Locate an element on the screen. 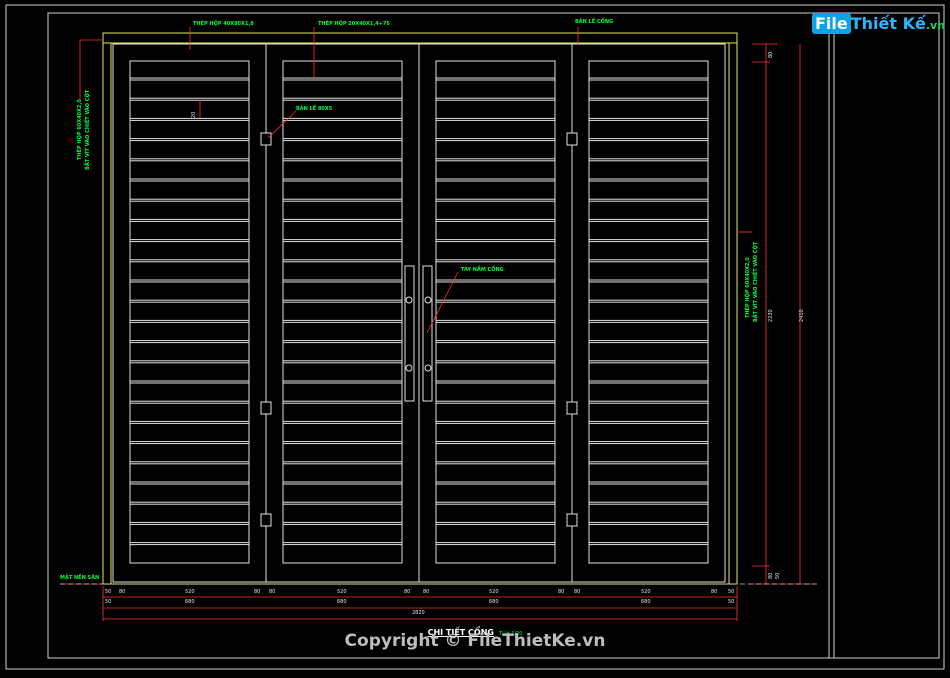 The height and width of the screenshot is (678, 950). label-top-left: THÉP HỘP 40X80X1,8 is located at coordinates (223, 24).